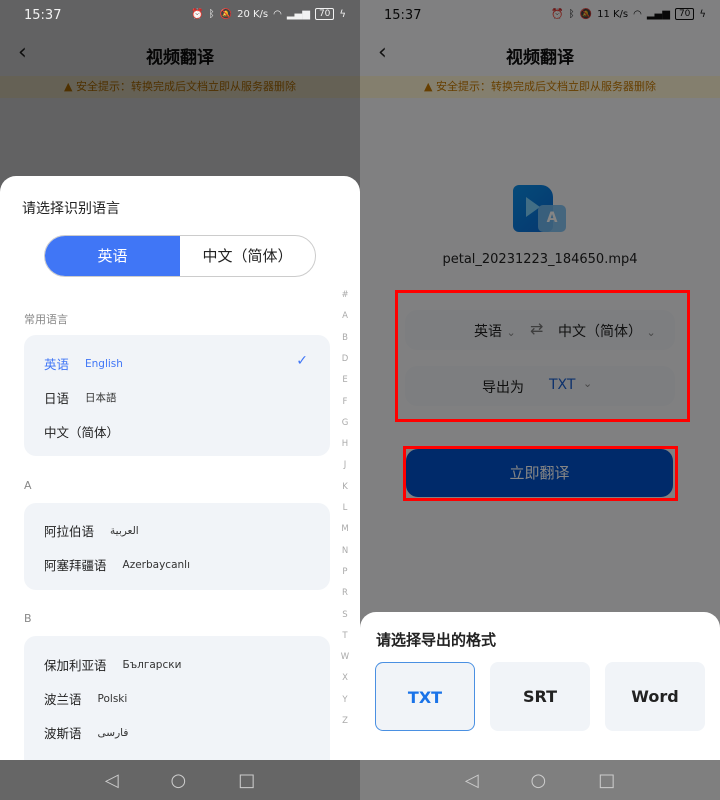  I want to click on index-letter: #, so click(345, 295).